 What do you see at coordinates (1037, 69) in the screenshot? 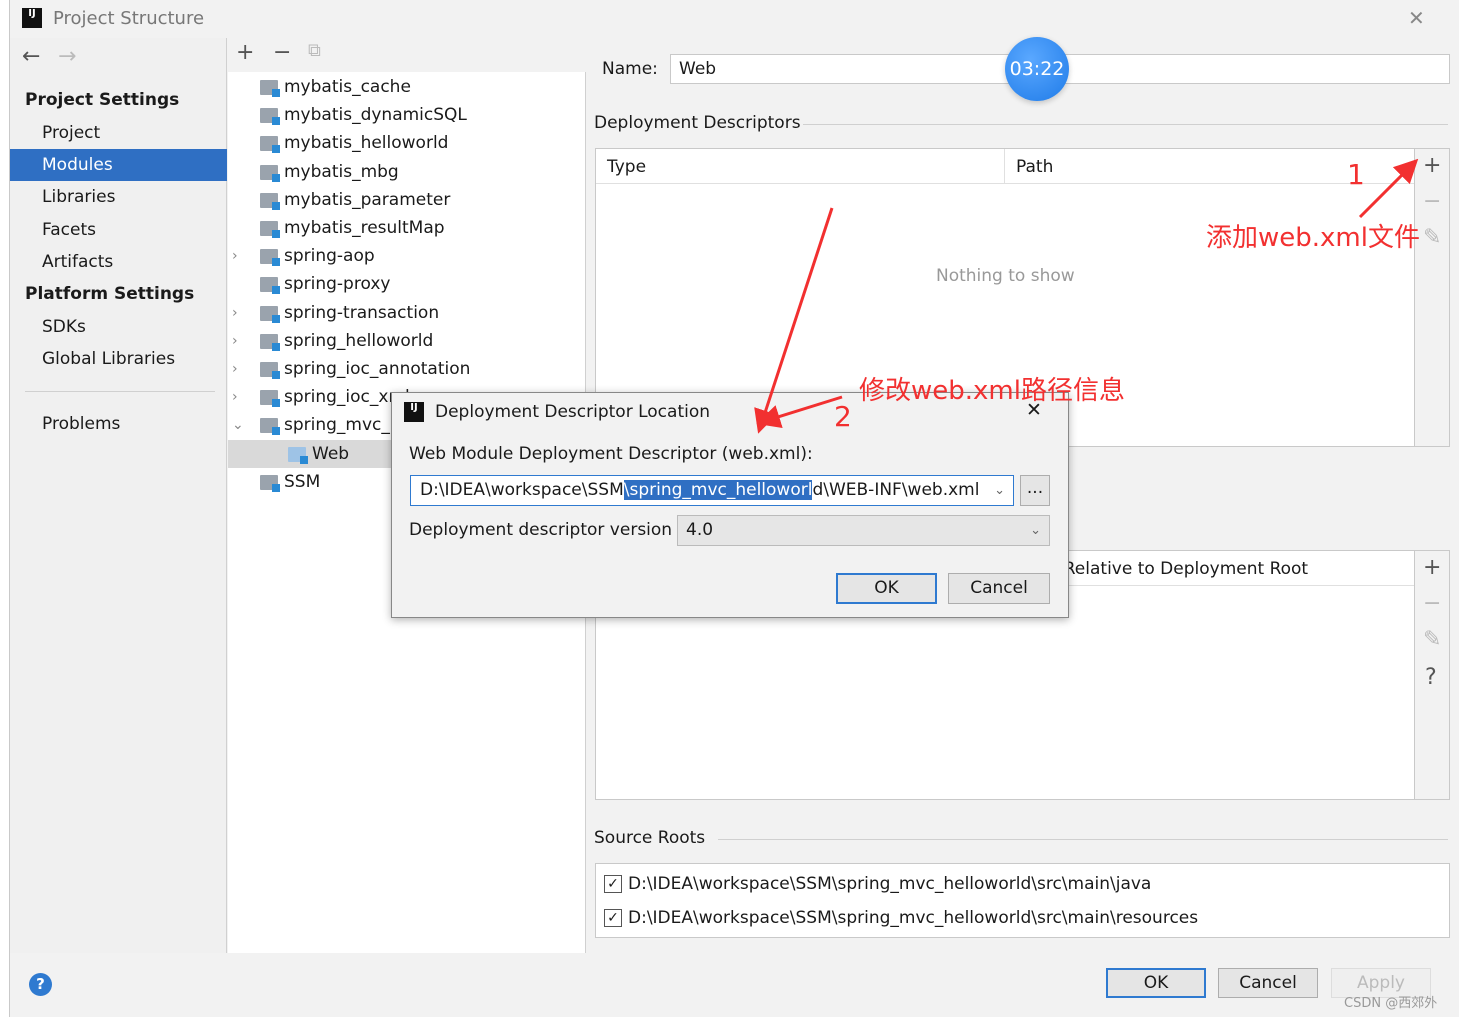
I see `recording-timer: 03:22` at bounding box center [1037, 69].